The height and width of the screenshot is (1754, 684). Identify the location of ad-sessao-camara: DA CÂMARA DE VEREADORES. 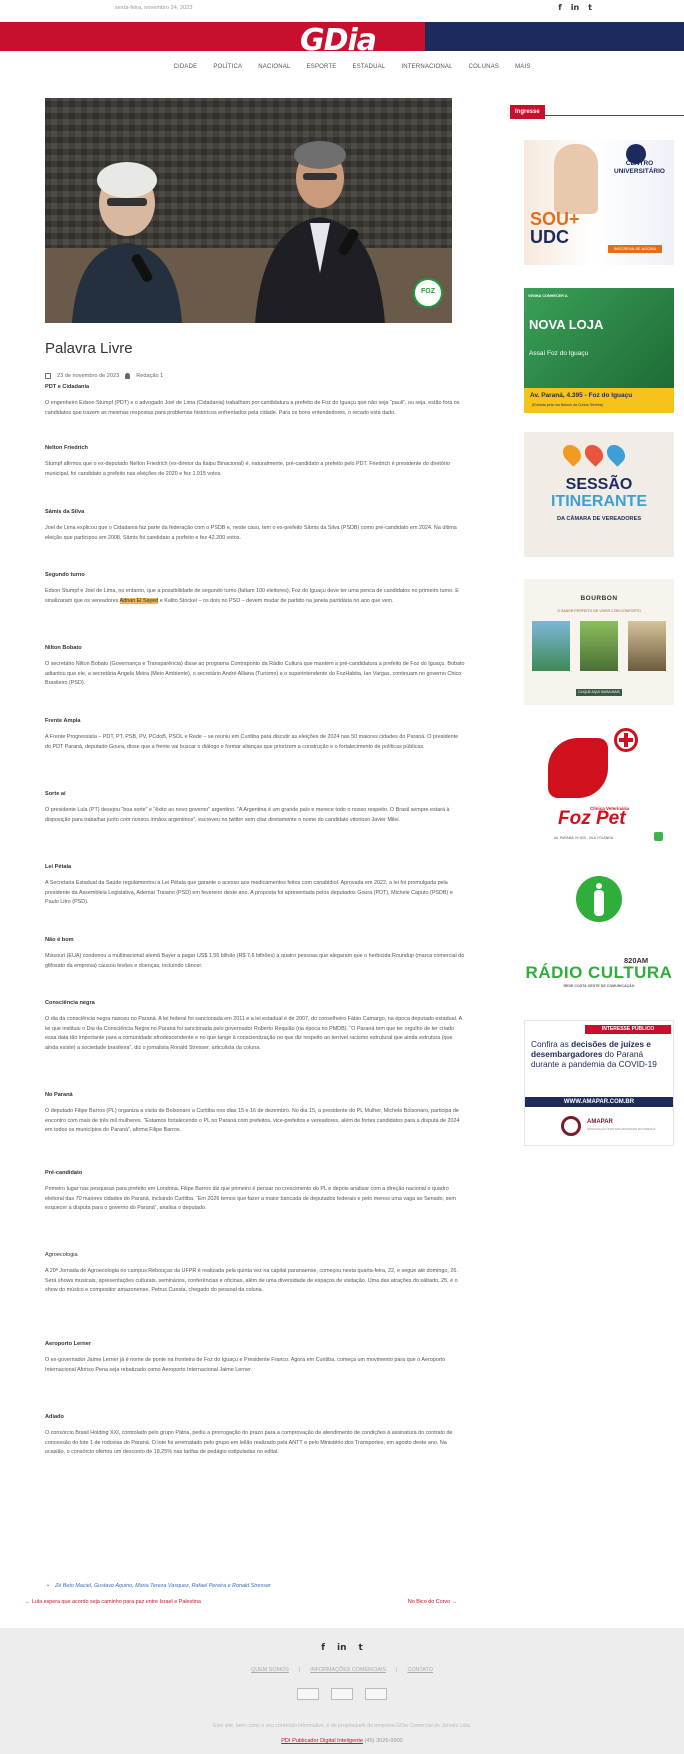
(599, 519).